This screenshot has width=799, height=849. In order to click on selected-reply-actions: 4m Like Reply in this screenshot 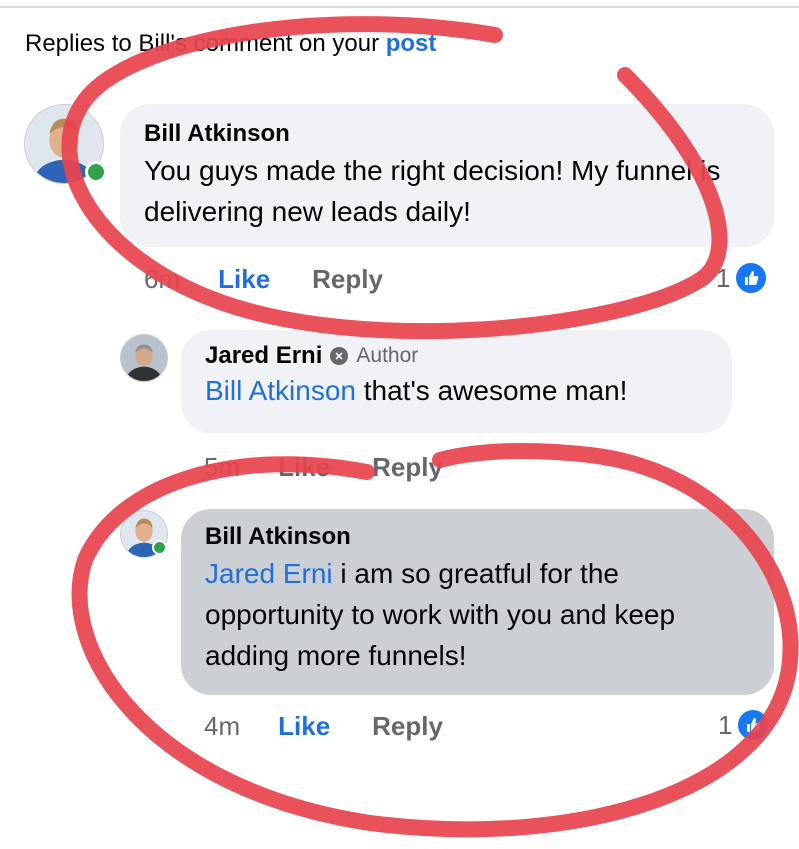, I will do `click(323, 726)`.